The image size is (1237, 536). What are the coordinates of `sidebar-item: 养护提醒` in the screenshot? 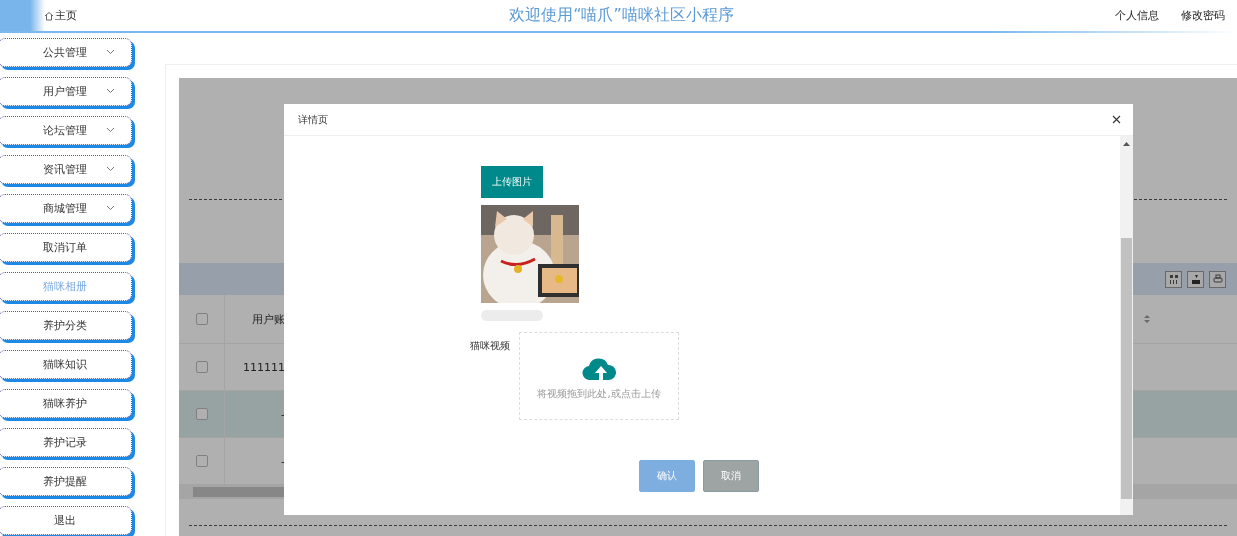 It's located at (66, 481).